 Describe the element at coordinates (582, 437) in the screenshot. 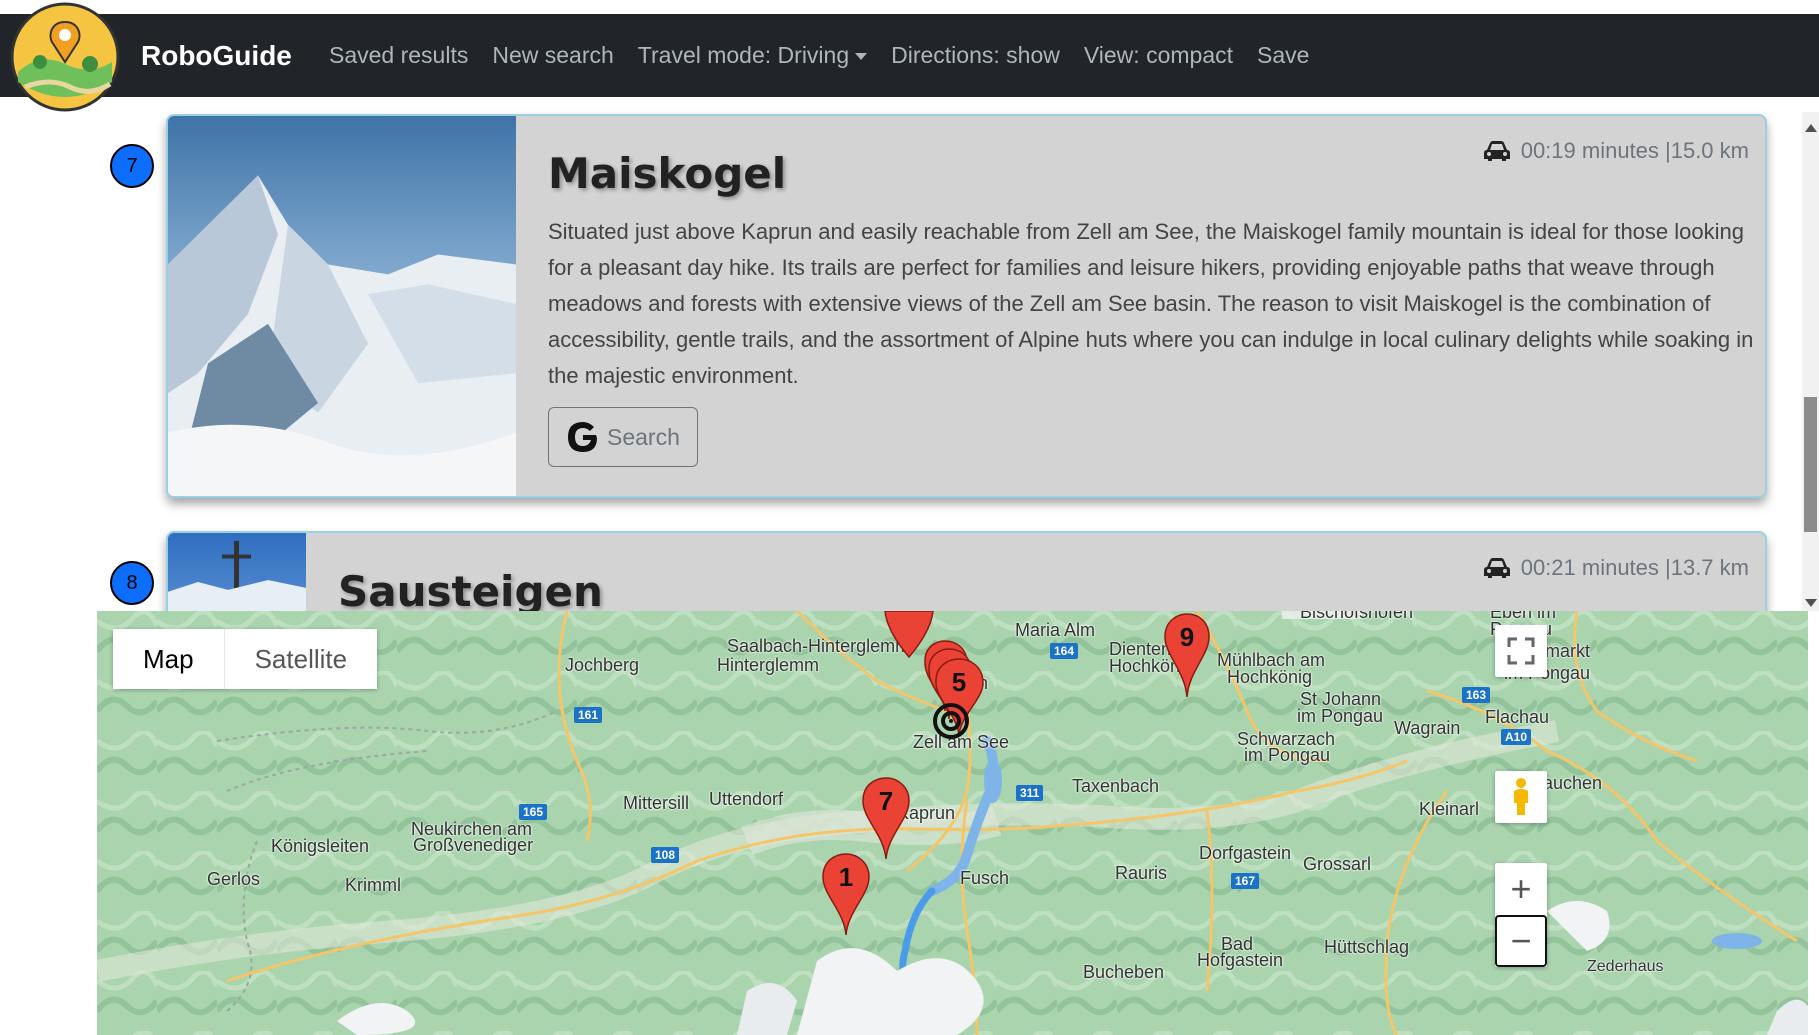

I see `google-g-icon` at that location.